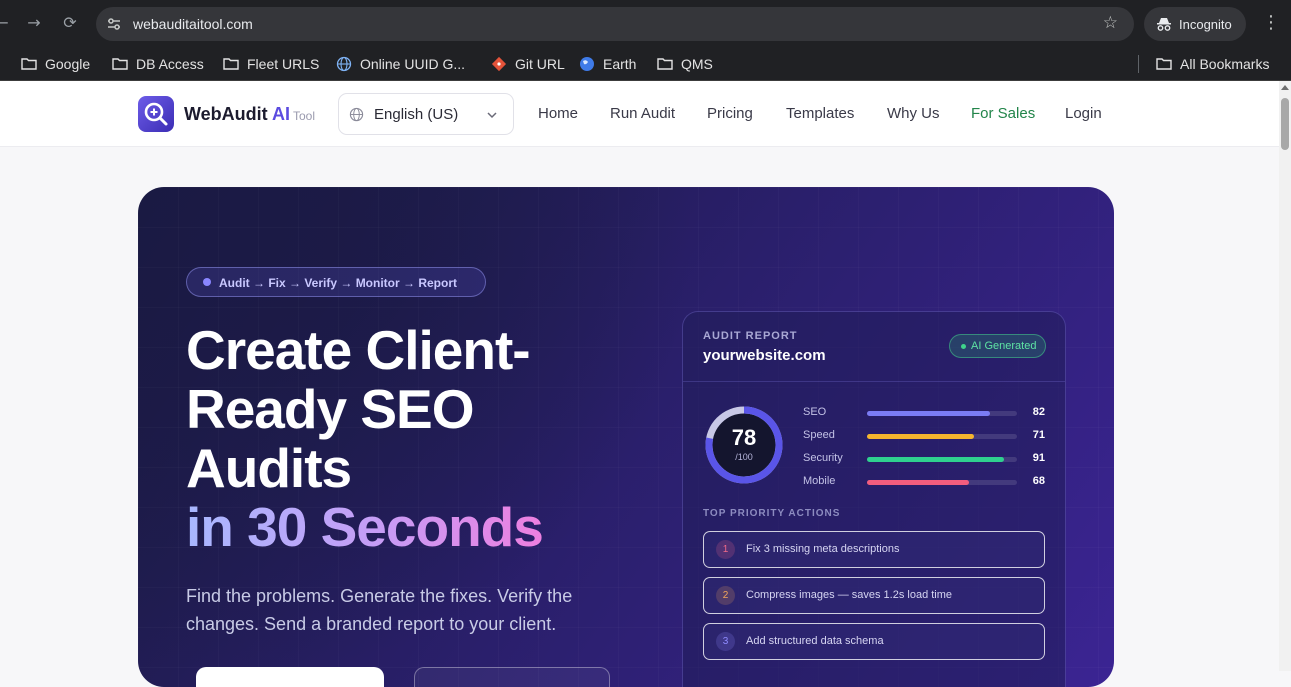  Describe the element at coordinates (615, 24) in the screenshot. I see `address-bar: webauditaitool.com ☆` at that location.